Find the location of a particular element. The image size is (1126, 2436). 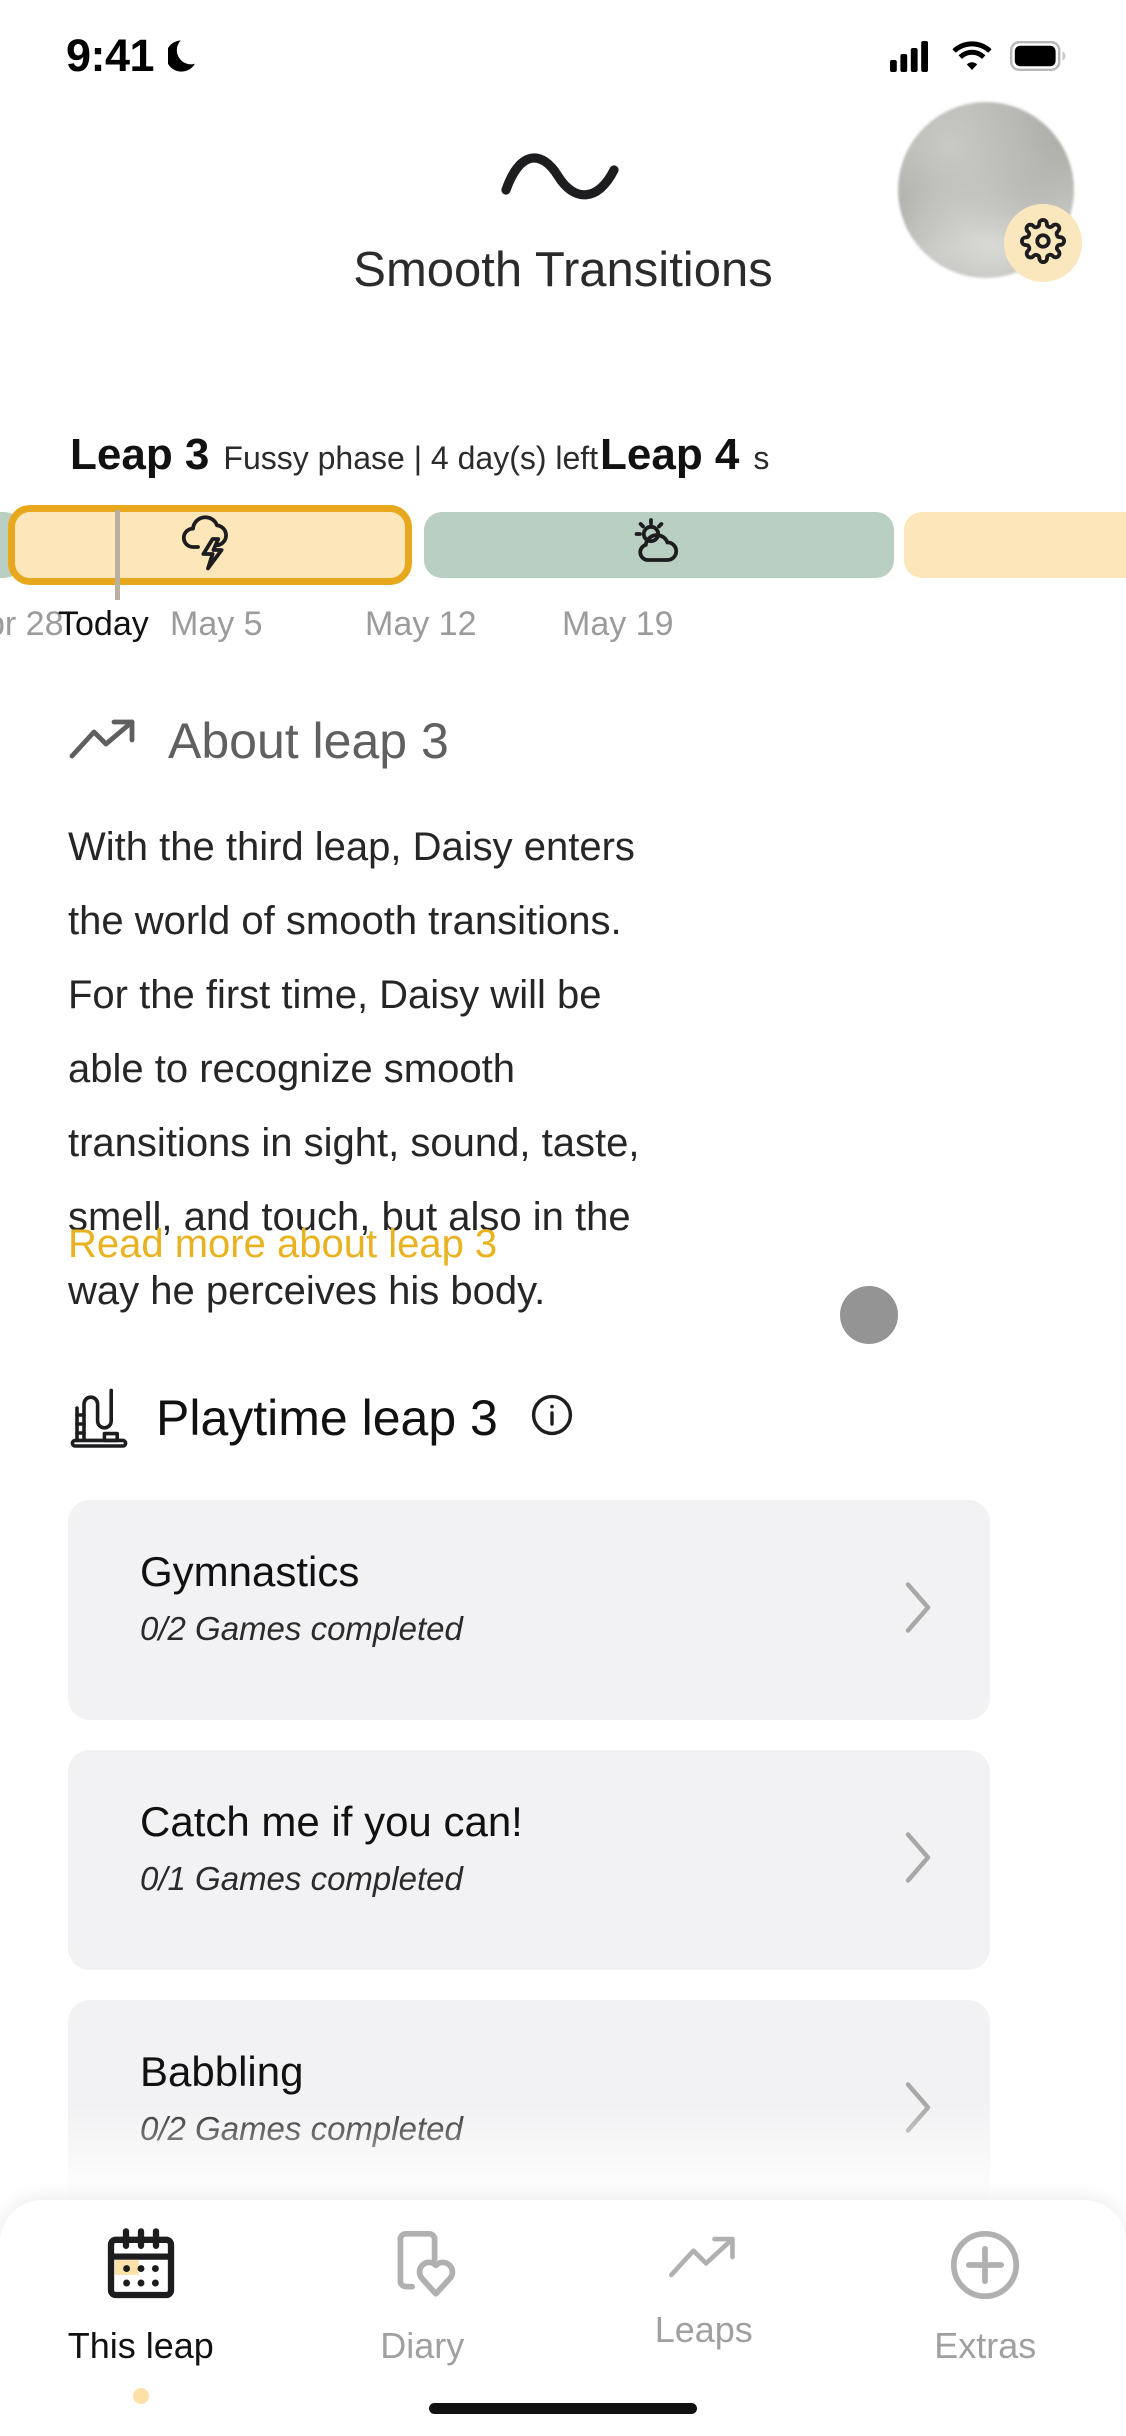

status-bar-left: 9:41 is located at coordinates (134, 56).